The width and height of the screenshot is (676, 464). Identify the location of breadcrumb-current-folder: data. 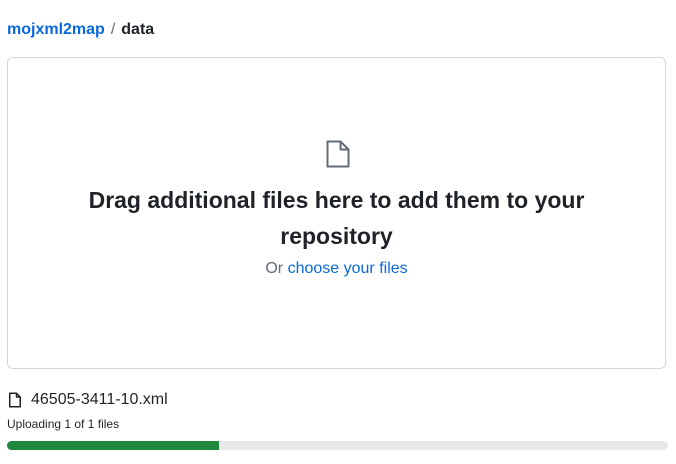
(138, 29).